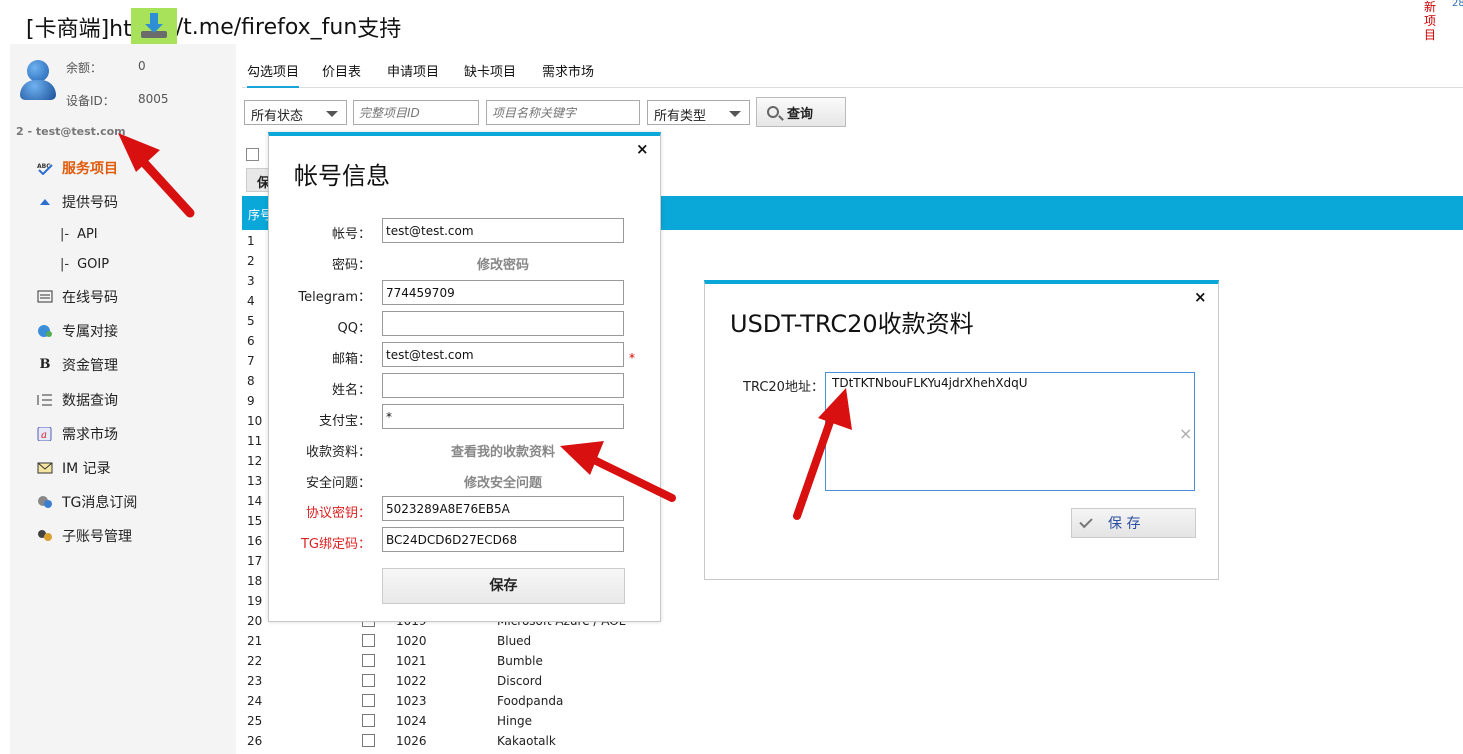 The width and height of the screenshot is (1463, 754). I want to click on dialog-title: USDT-TRC20收款资料, so click(852, 324).